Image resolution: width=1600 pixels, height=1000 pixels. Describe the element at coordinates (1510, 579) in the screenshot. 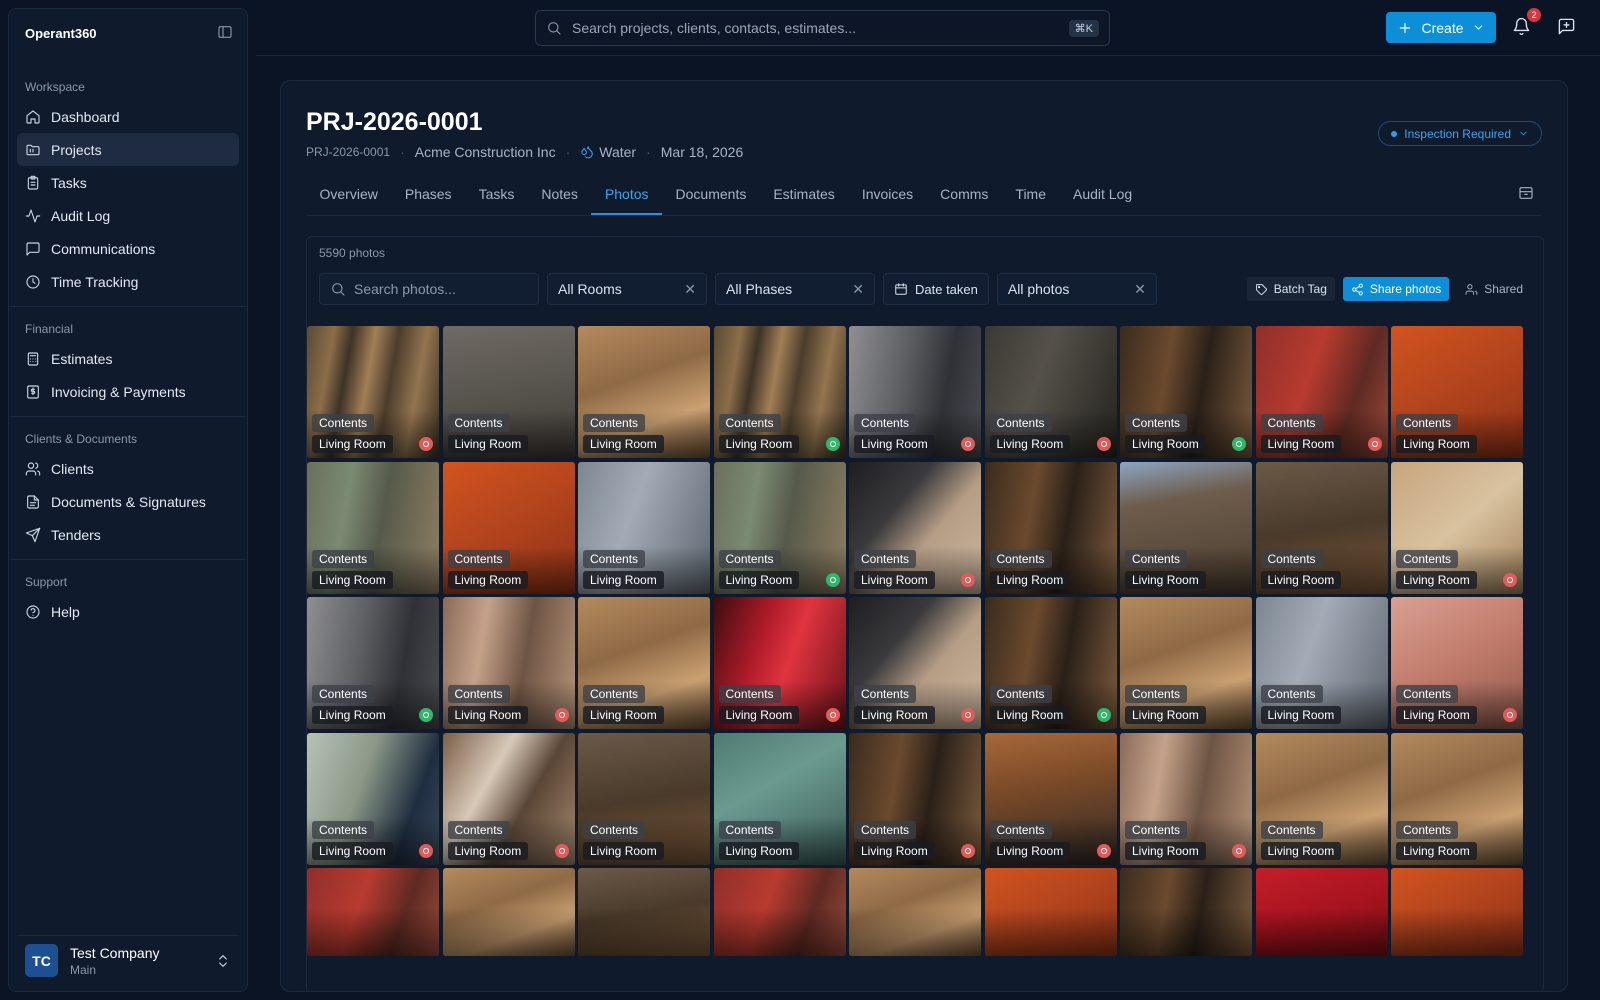

I see `sync-status-icon` at that location.